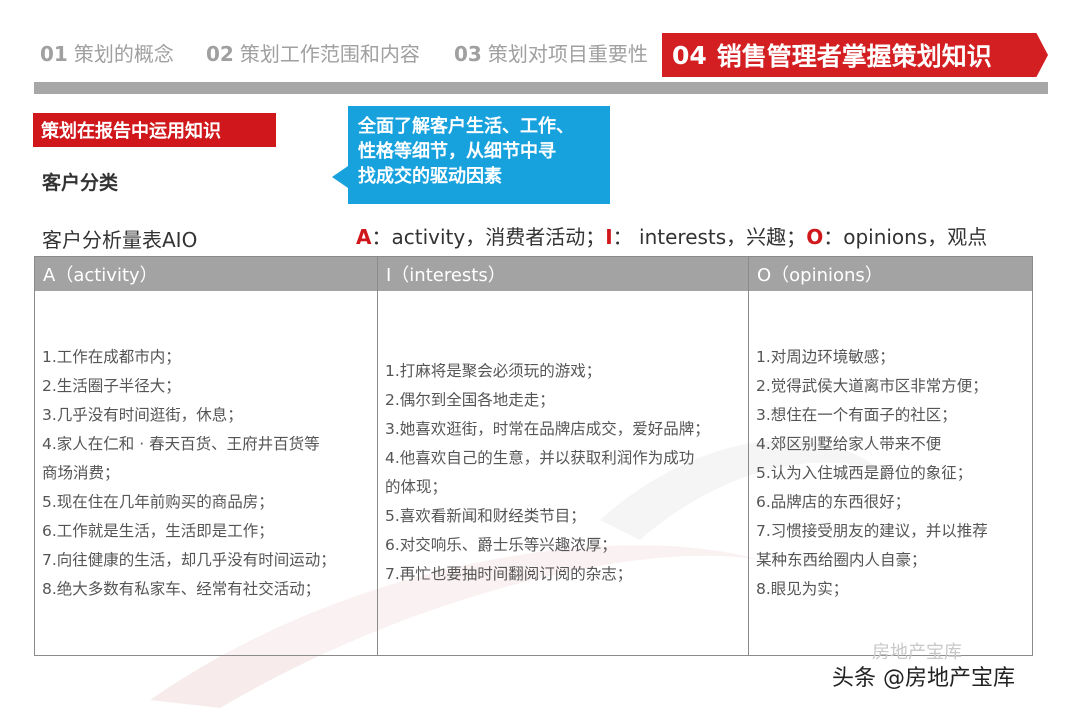  I want to click on callout-line: 性格等细节，从细节中寻, so click(457, 151).